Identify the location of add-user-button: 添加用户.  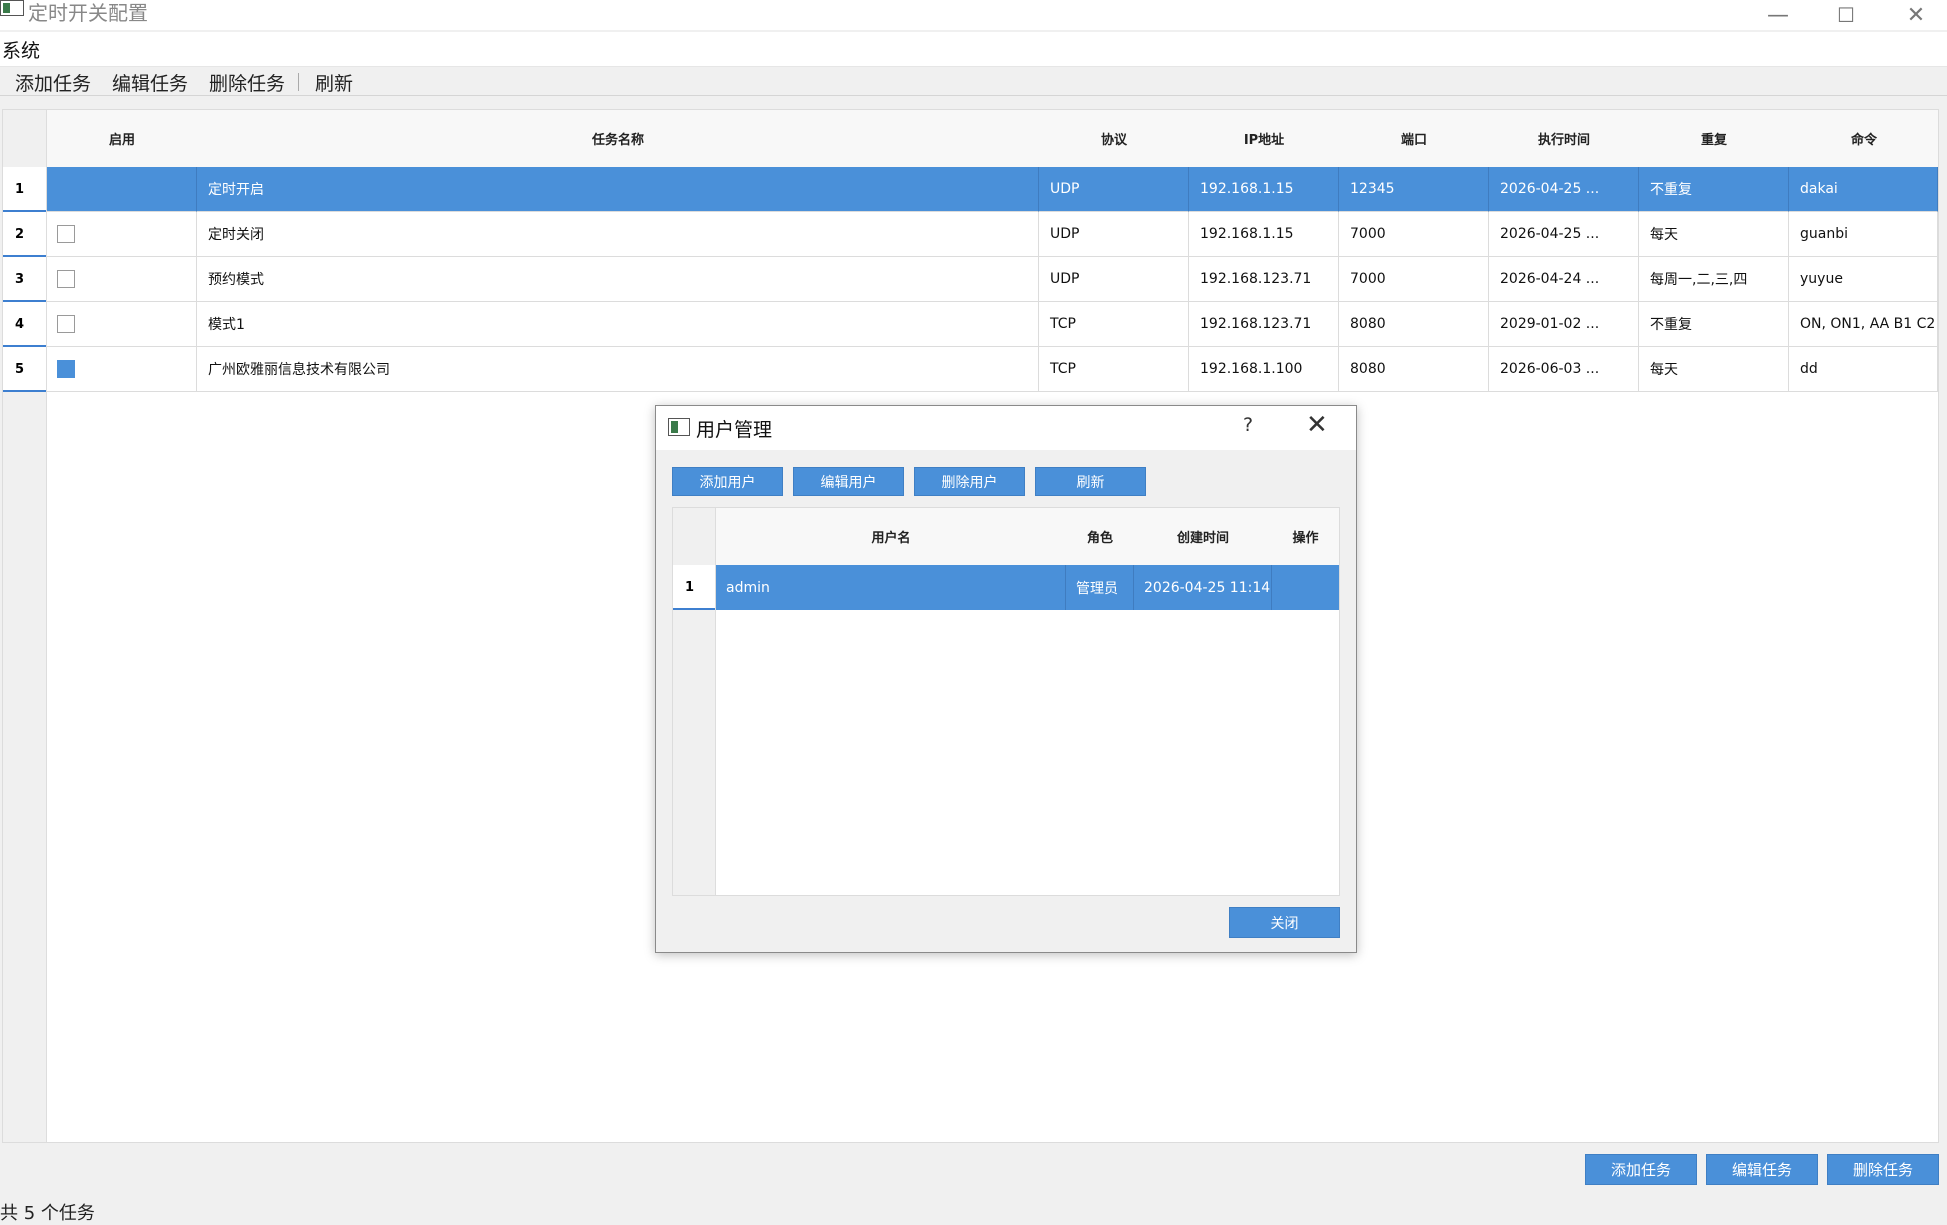
(727, 481).